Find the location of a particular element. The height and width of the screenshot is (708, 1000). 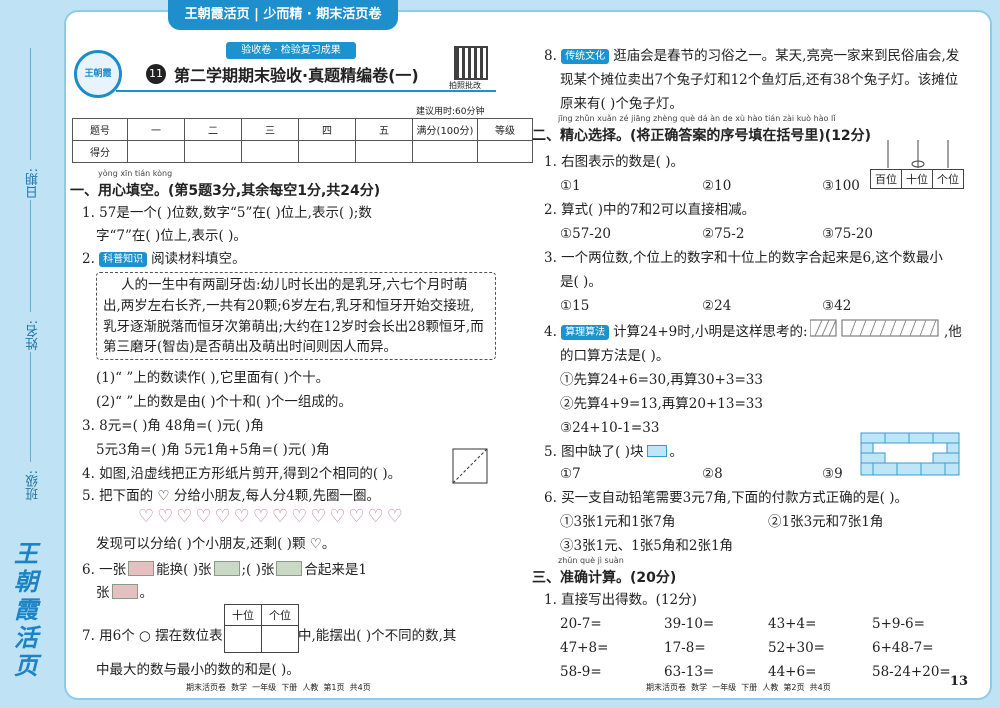

counting-sticks-svg is located at coordinates (874, 328).